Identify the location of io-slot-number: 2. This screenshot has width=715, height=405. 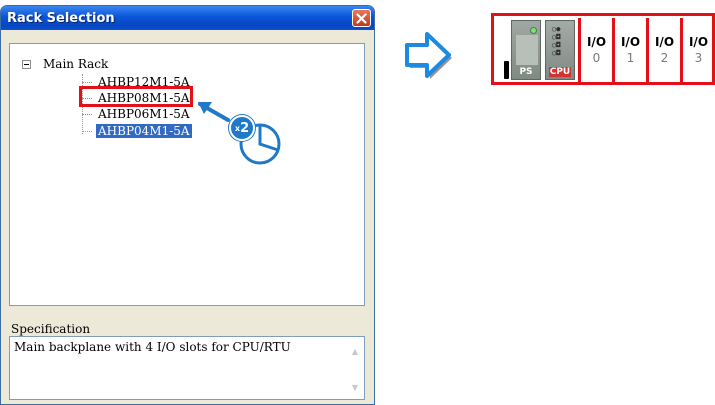
(664, 58).